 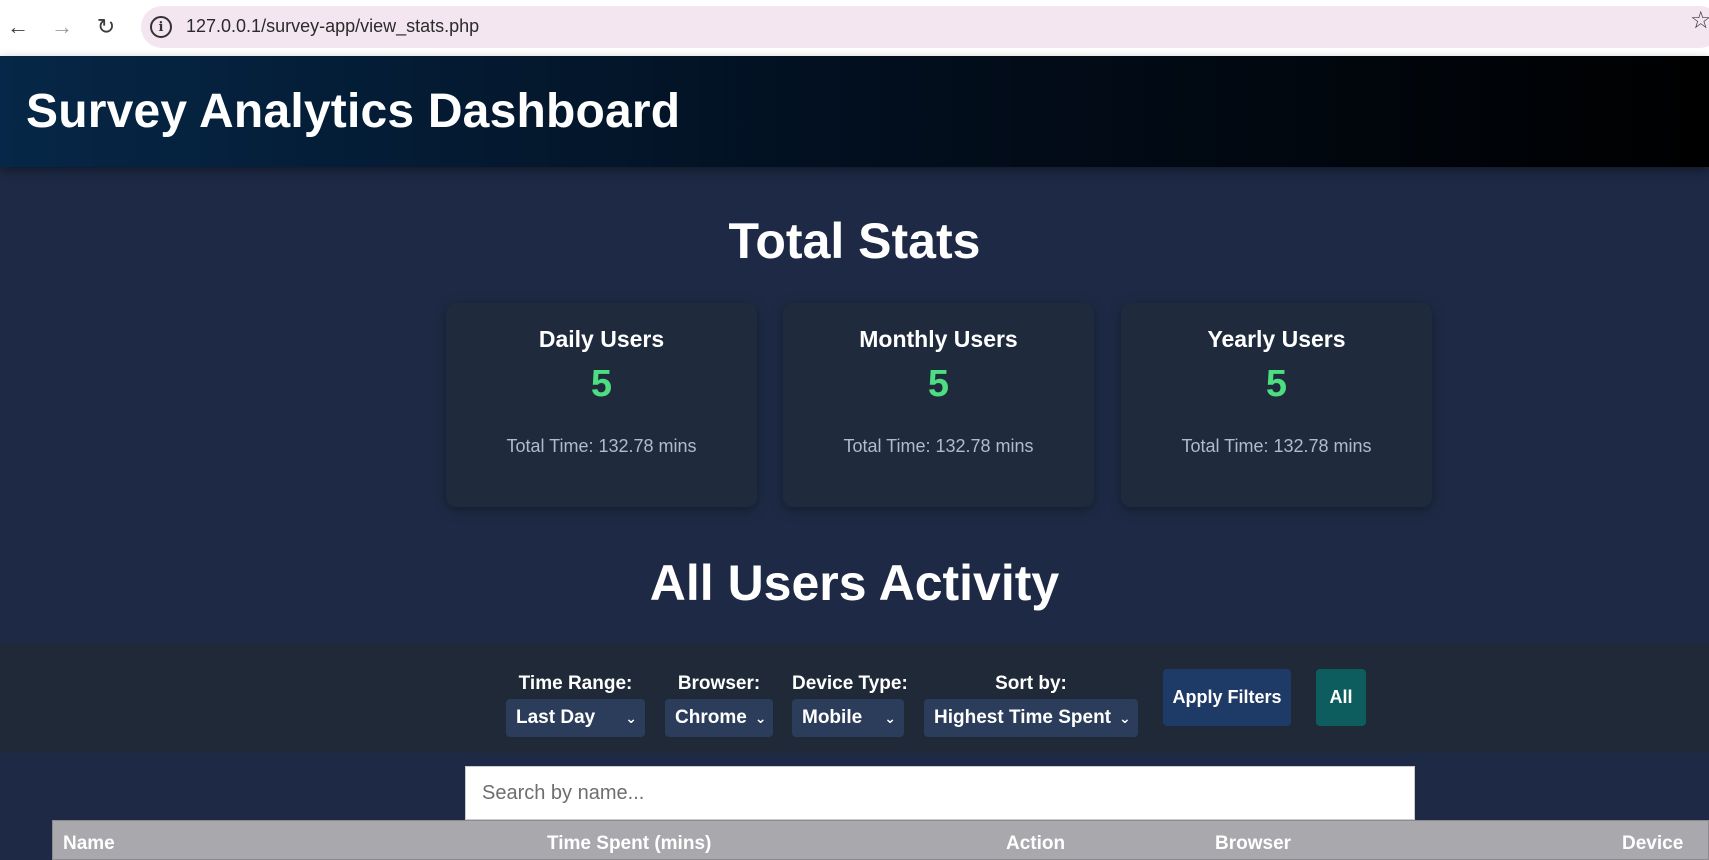 I want to click on device-type-filter: Device Type: Mobile ⌄, so click(x=850, y=705).